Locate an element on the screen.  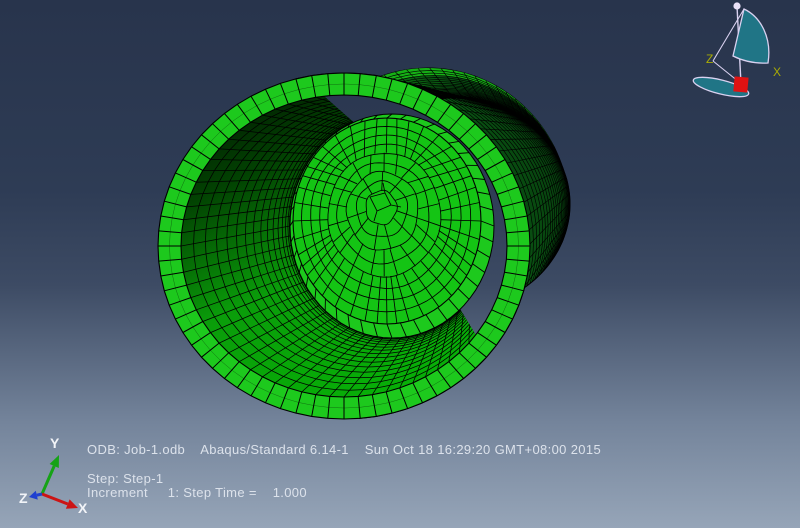
triad-y-label: Y is located at coordinates (55, 443).